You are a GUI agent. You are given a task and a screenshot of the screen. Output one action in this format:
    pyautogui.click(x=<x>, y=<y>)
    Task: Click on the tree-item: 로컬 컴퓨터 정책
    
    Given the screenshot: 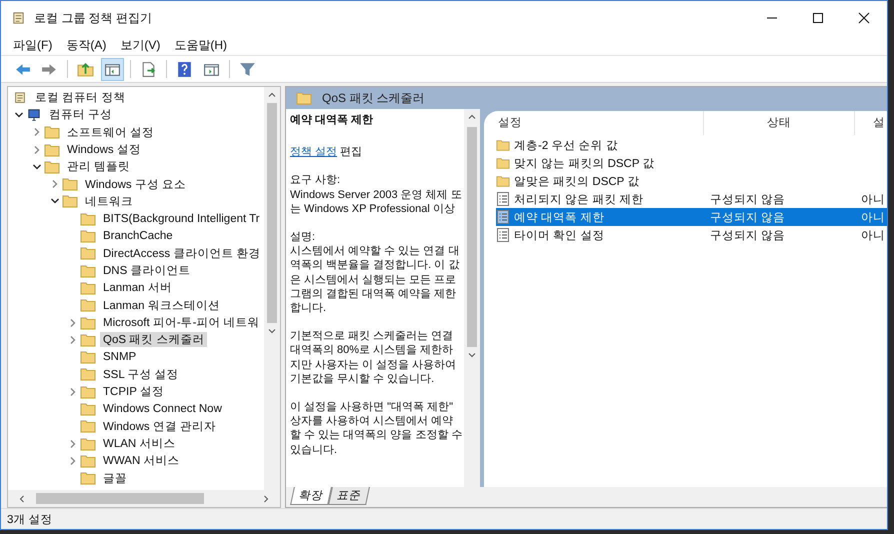 What is the action you would take?
    pyautogui.click(x=80, y=98)
    